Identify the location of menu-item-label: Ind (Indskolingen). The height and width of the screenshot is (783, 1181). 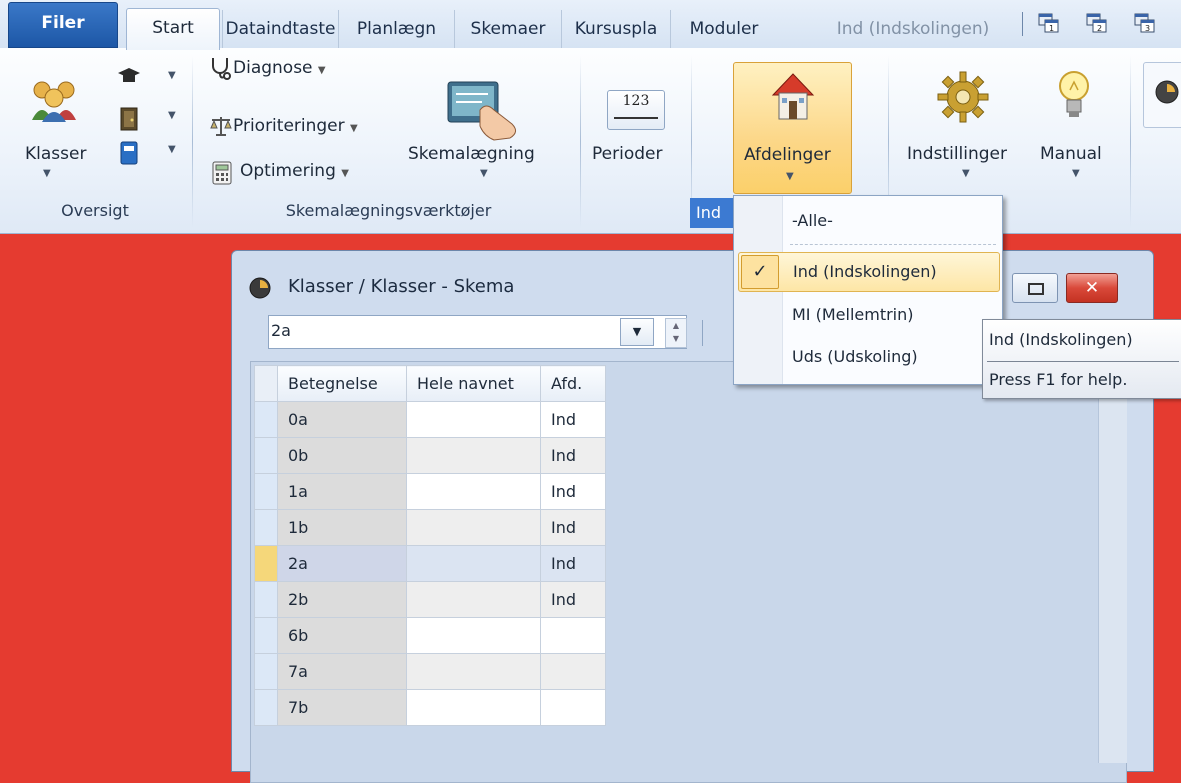
(865, 271).